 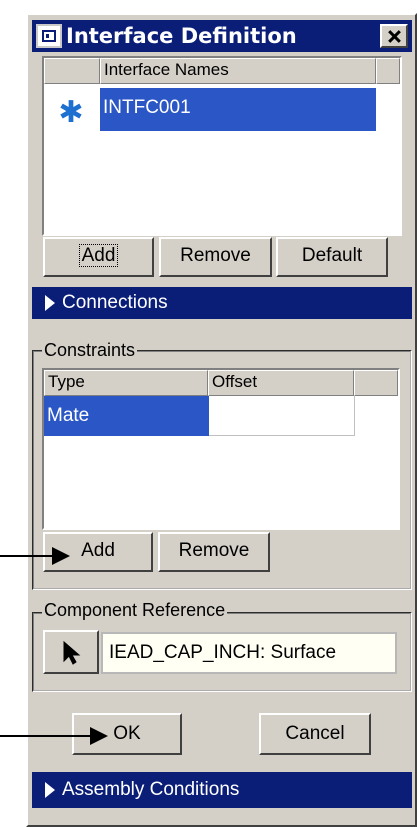 What do you see at coordinates (45, 736) in the screenshot?
I see `callout-arrow-ok` at bounding box center [45, 736].